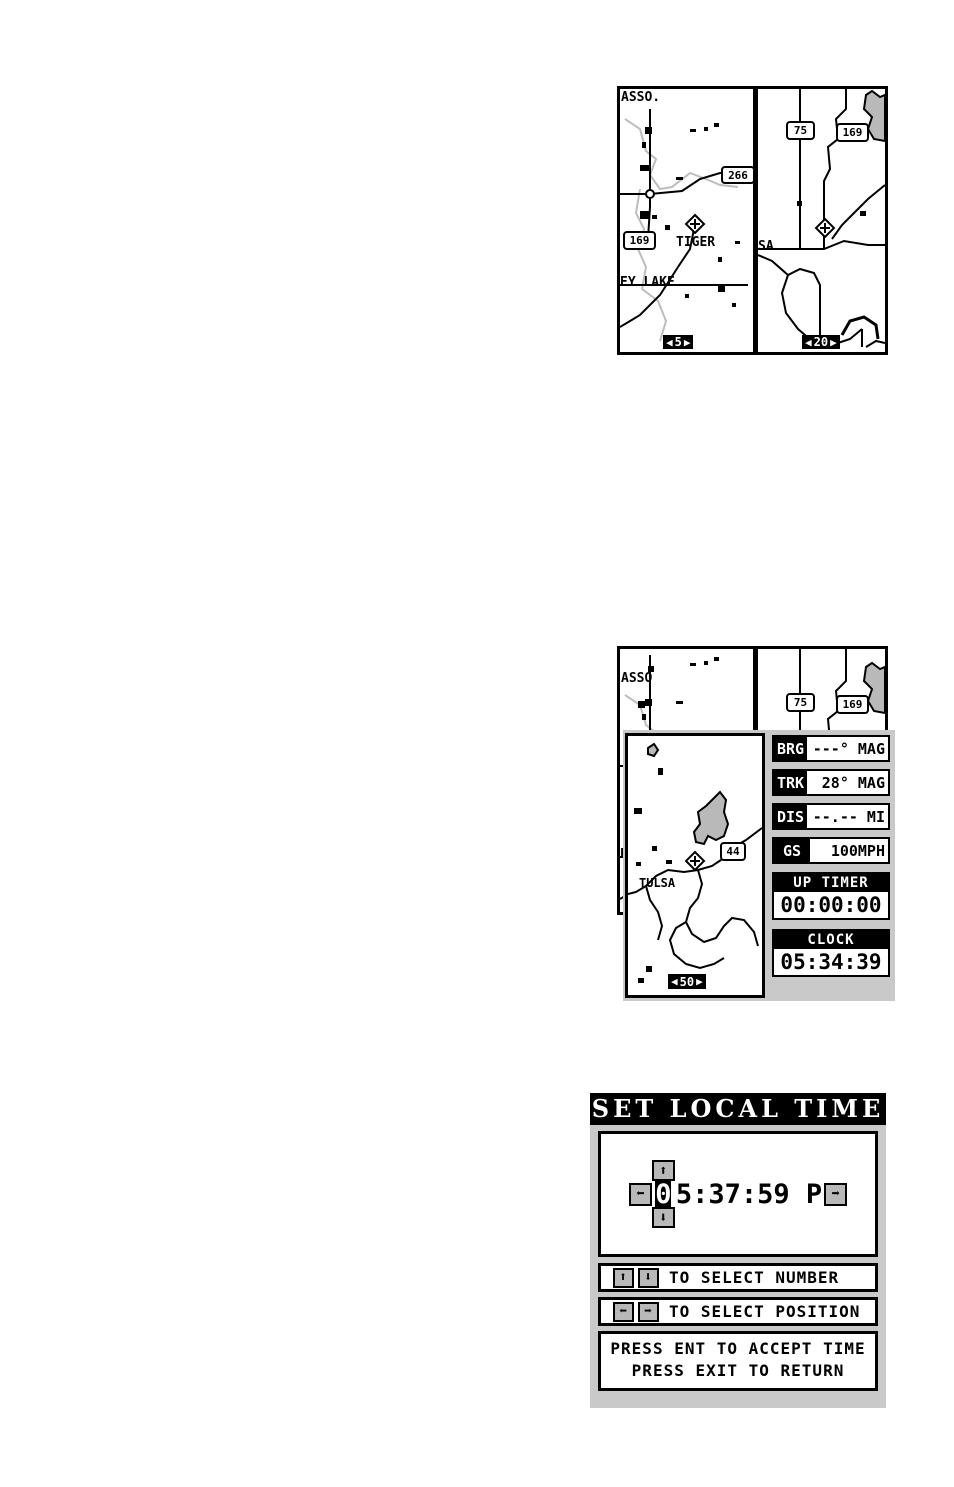 This screenshot has height=1487, width=954. I want to click on data-field-gs-value: 100MPH, so click(849, 850).